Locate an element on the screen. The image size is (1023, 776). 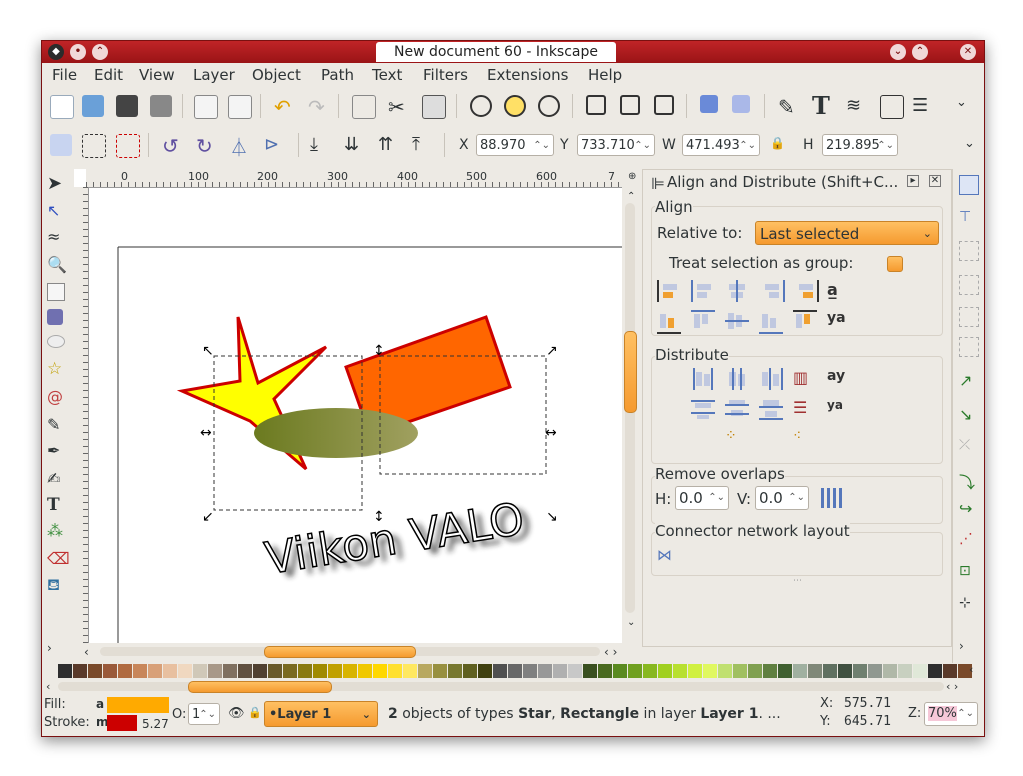
palette-scroll-right-icon: ‹ › is located at coordinates (952, 686).